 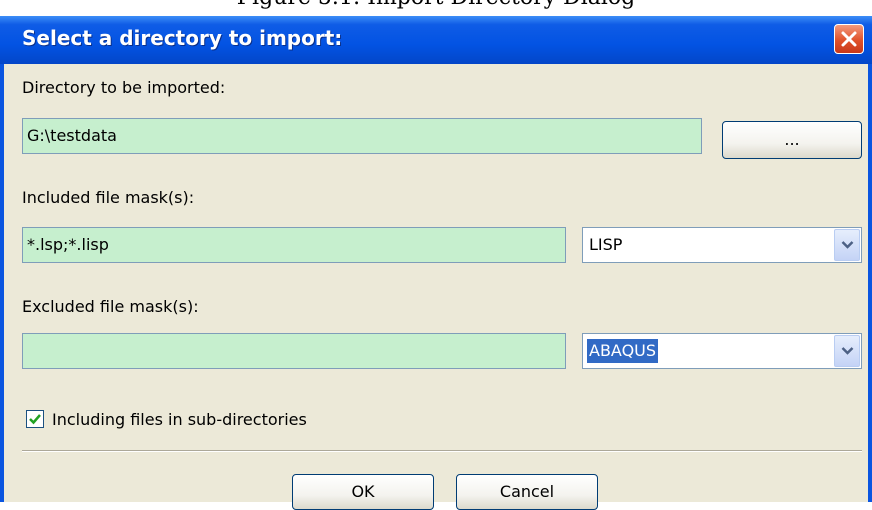 I want to click on directory-label: Directory to be imported:, so click(x=124, y=87).